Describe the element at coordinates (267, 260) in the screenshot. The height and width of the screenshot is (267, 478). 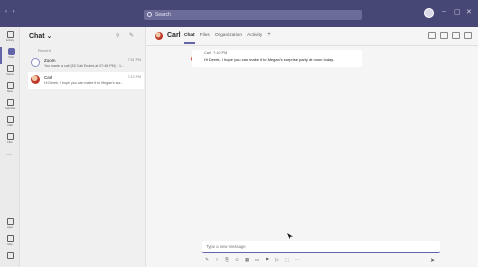
I see `meet-now-icon: ⚑` at that location.